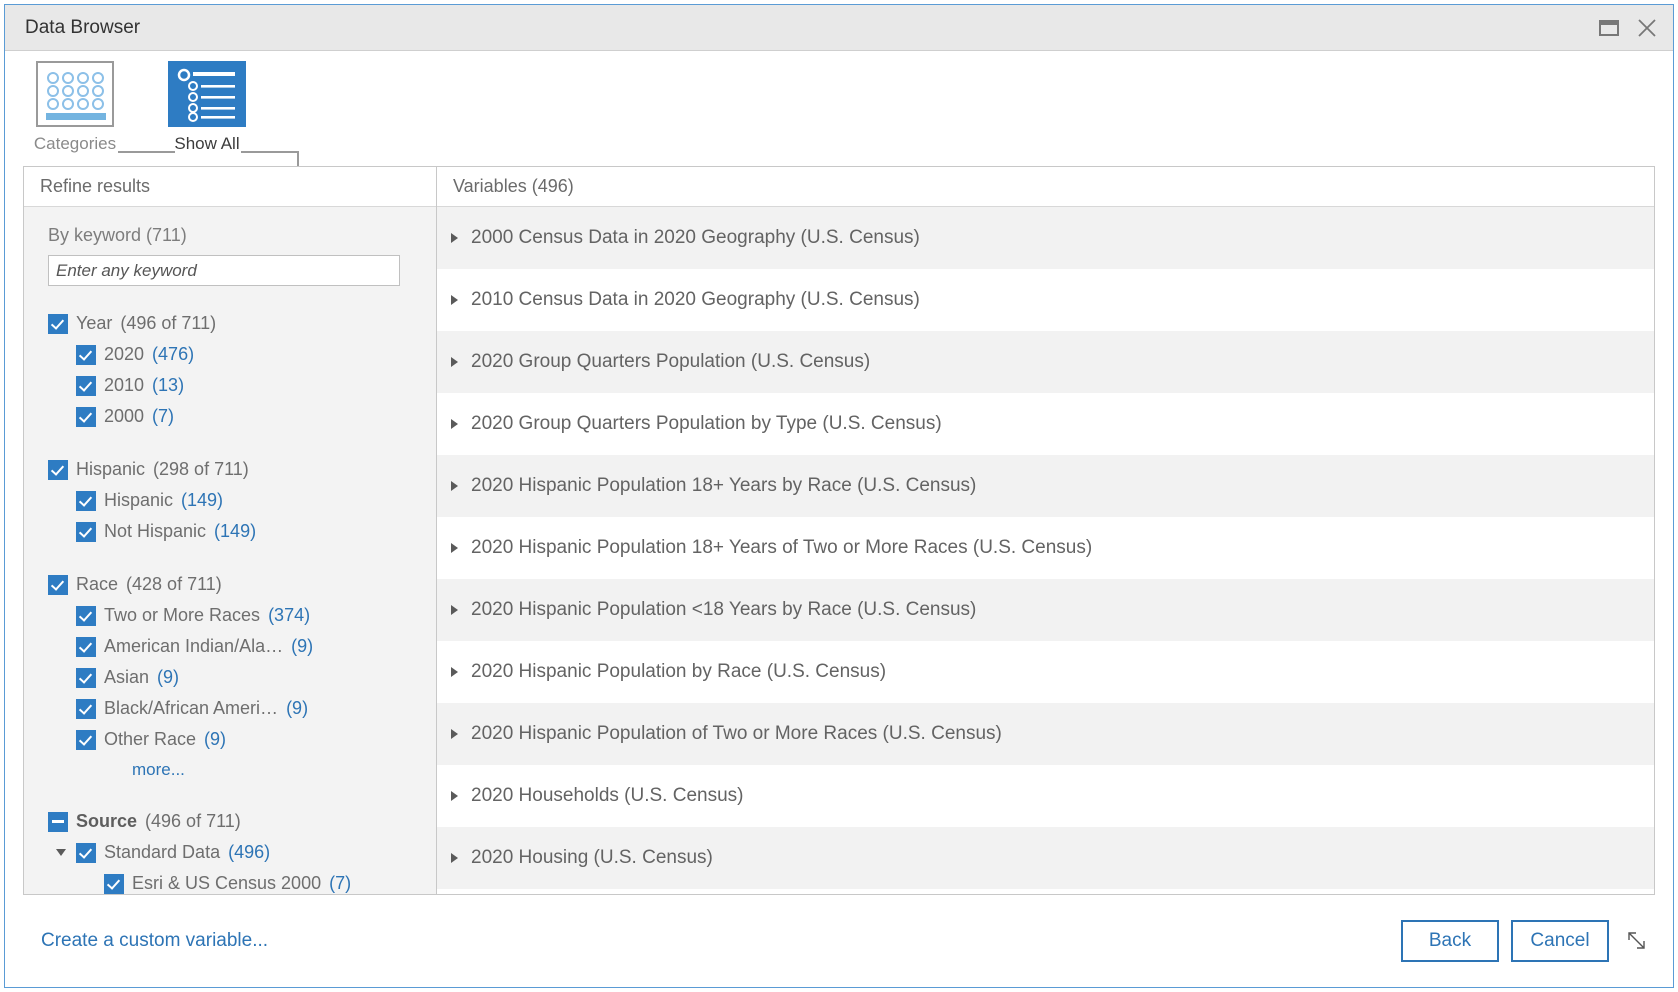 The height and width of the screenshot is (992, 1678). I want to click on checkbox-american-indian, so click(86, 646).